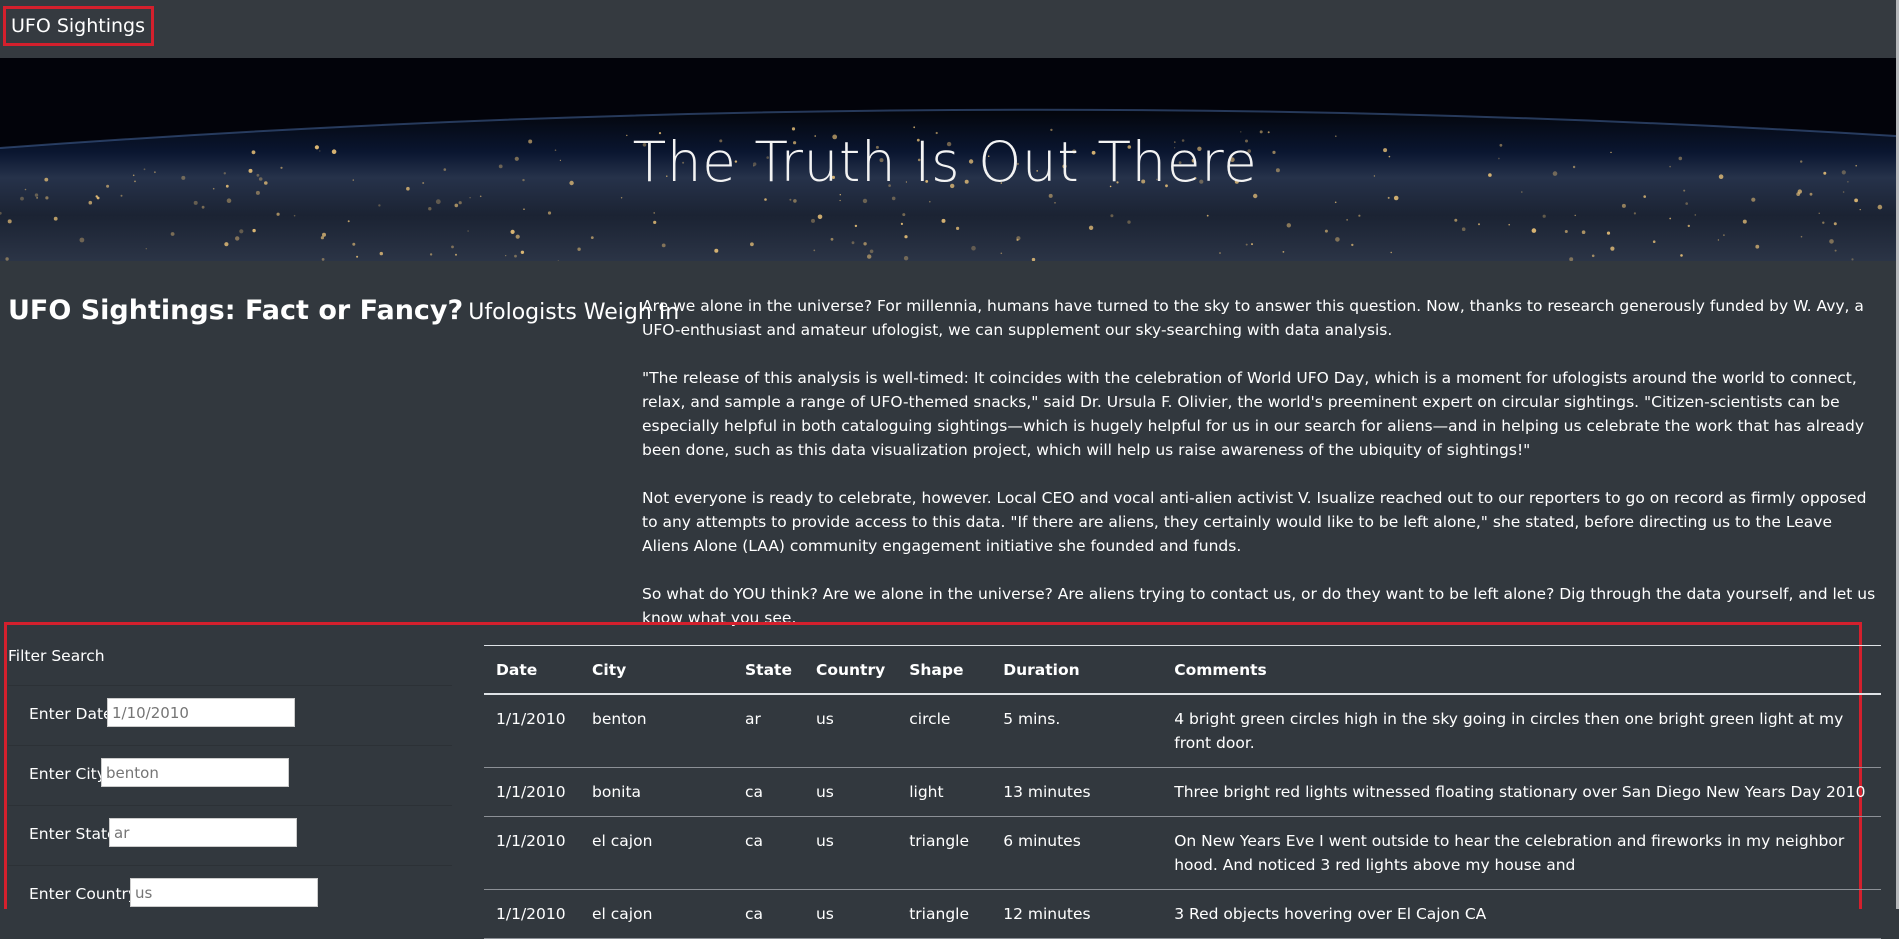 The width and height of the screenshot is (1899, 939). Describe the element at coordinates (73, 834) in the screenshot. I see `state-label: Enter State` at that location.